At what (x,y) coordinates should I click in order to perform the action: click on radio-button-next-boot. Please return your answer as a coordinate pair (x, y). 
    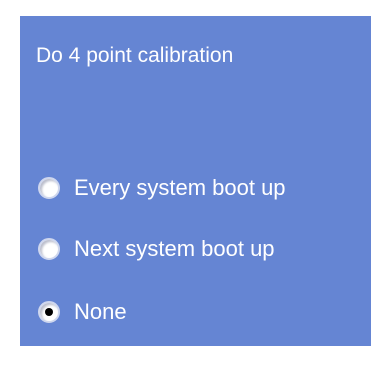
    Looking at the image, I should click on (49, 249).